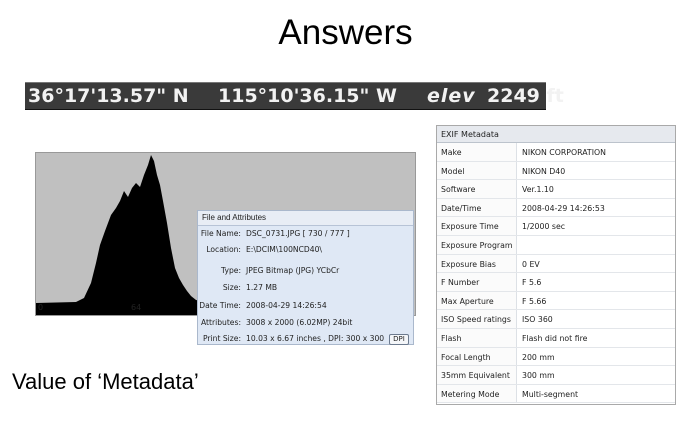 The width and height of the screenshot is (691, 422). Describe the element at coordinates (477, 282) in the screenshot. I see `exif-key: F Number` at that location.